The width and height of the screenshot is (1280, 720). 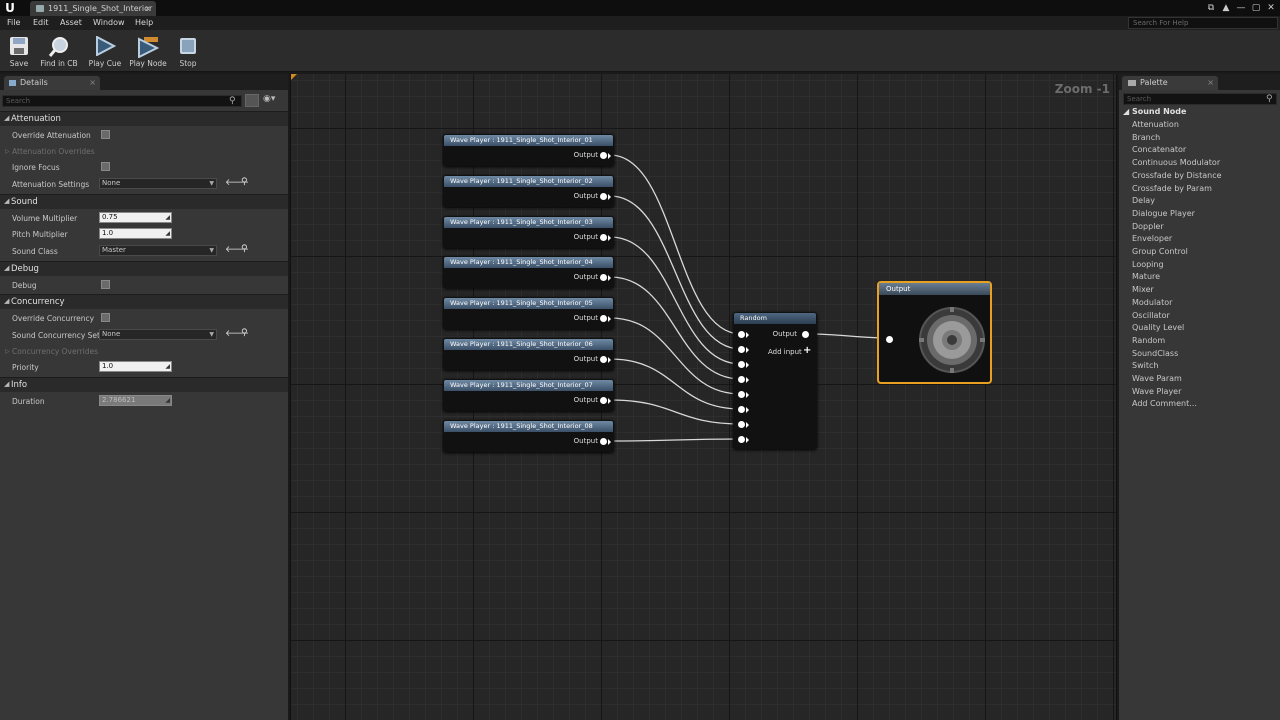 I want to click on sound-concurrency-combo: None ▼, so click(x=158, y=334).